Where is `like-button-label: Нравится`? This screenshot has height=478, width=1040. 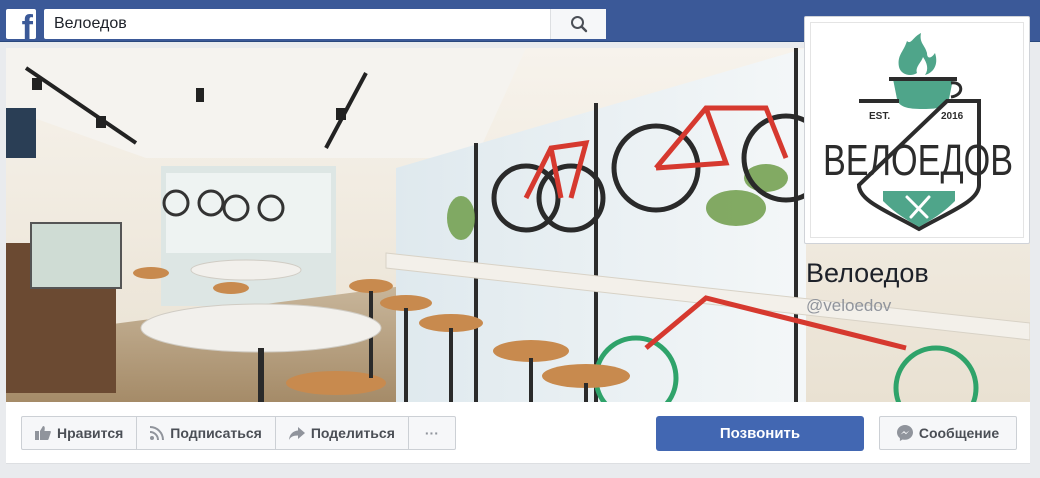
like-button-label: Нравится is located at coordinates (90, 433).